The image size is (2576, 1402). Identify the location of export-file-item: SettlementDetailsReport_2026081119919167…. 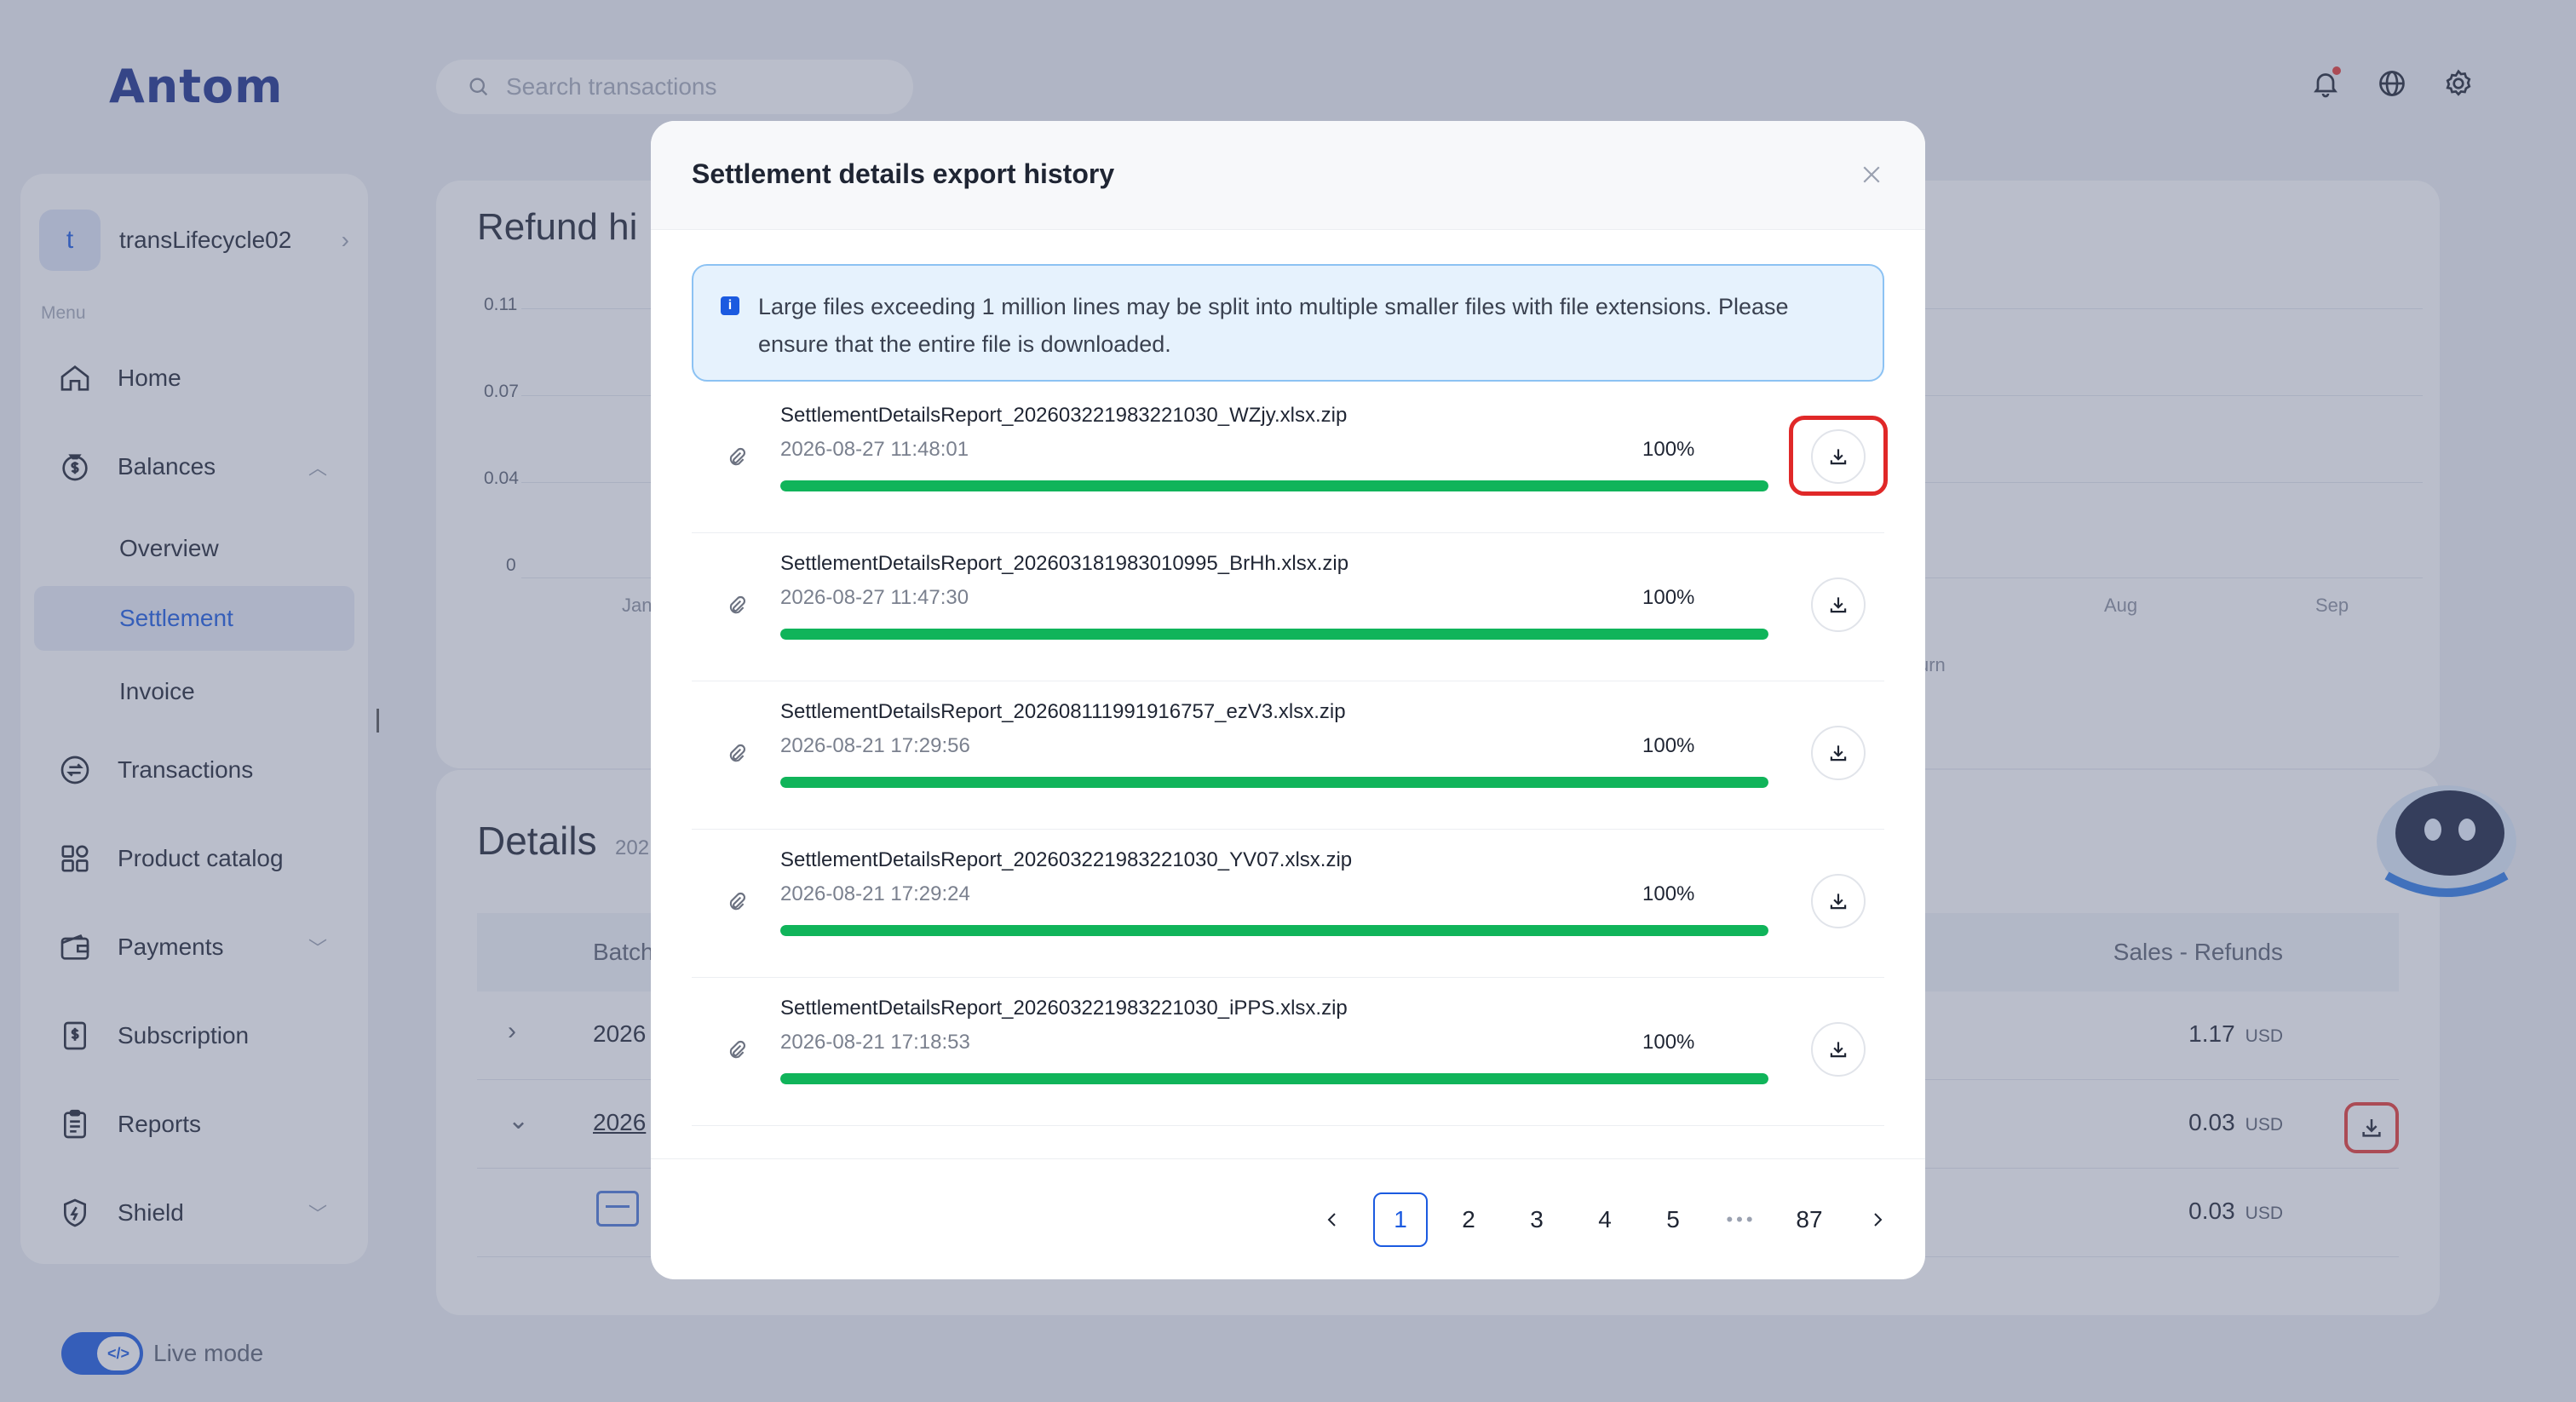
(1288, 755).